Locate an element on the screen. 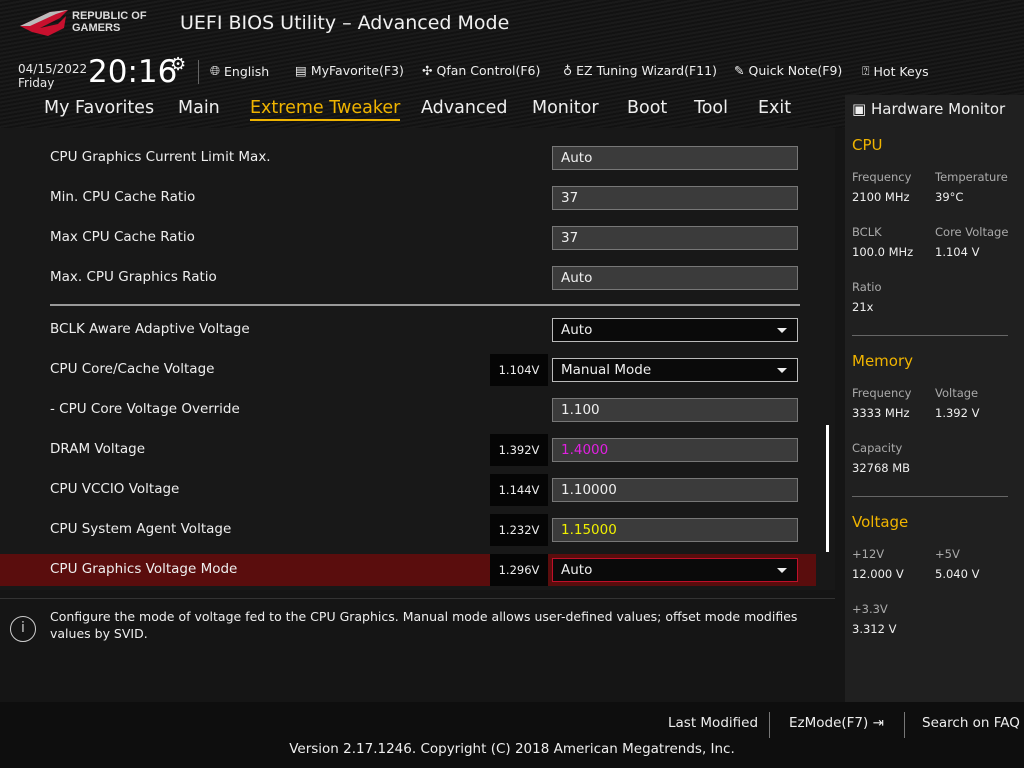 The width and height of the screenshot is (1024, 768). mem-voltage: 1.392 V is located at coordinates (957, 413).